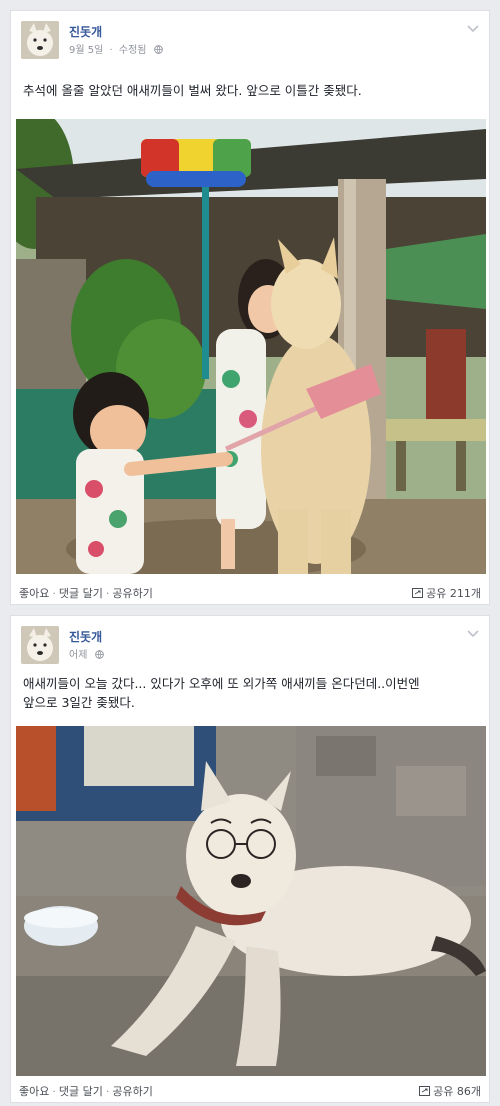 This screenshot has height=1106, width=500. Describe the element at coordinates (116, 48) in the screenshot. I see `post-meta: 9월 5일 · 수정됨` at that location.